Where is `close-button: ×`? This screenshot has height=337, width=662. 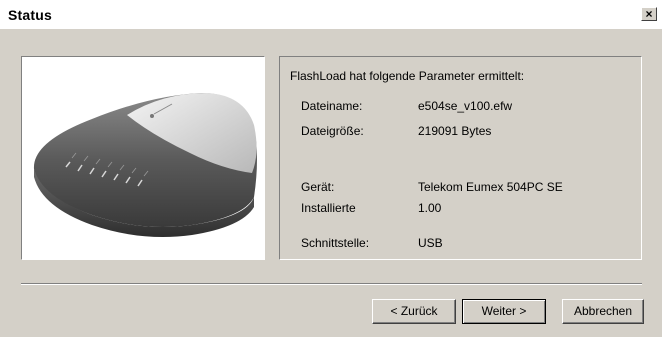
close-button: × is located at coordinates (649, 14).